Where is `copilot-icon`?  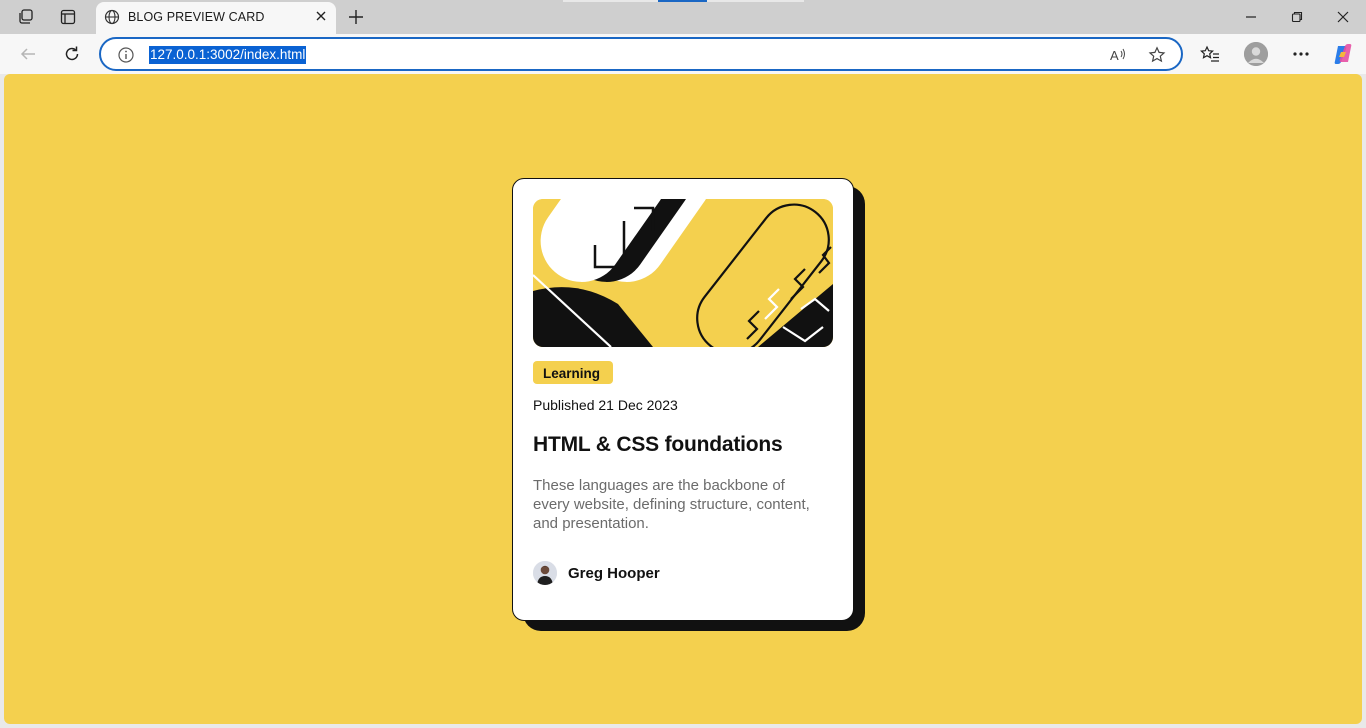
copilot-icon is located at coordinates (1343, 54).